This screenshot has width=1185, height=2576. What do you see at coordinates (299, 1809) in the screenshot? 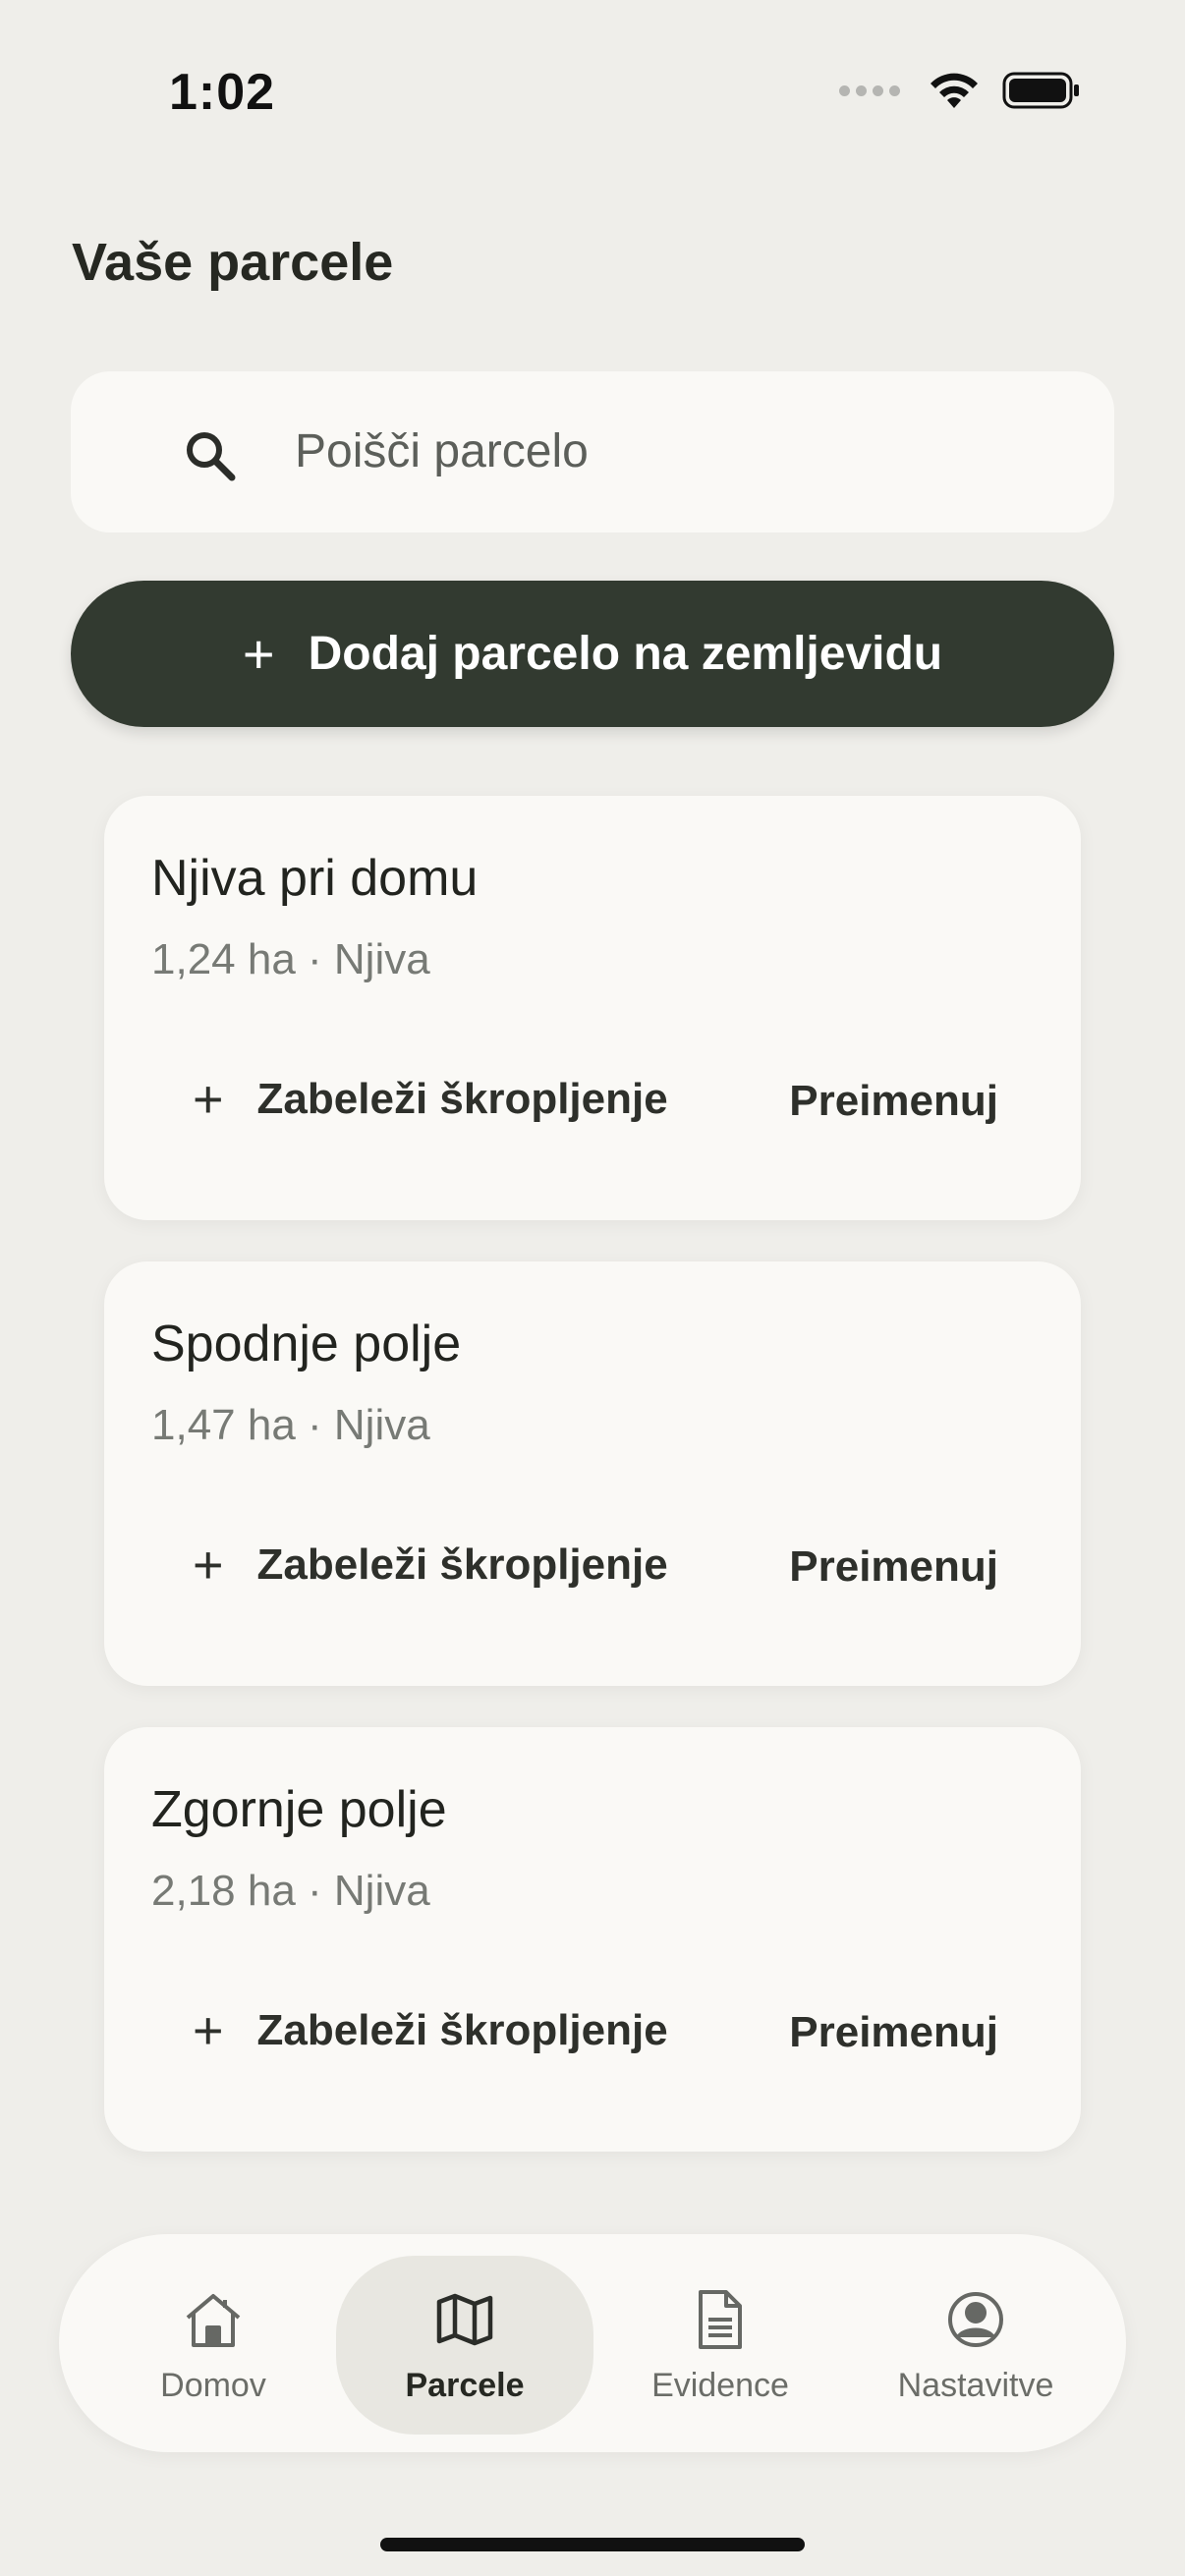
I see `parcel-name: Zgornje polje` at bounding box center [299, 1809].